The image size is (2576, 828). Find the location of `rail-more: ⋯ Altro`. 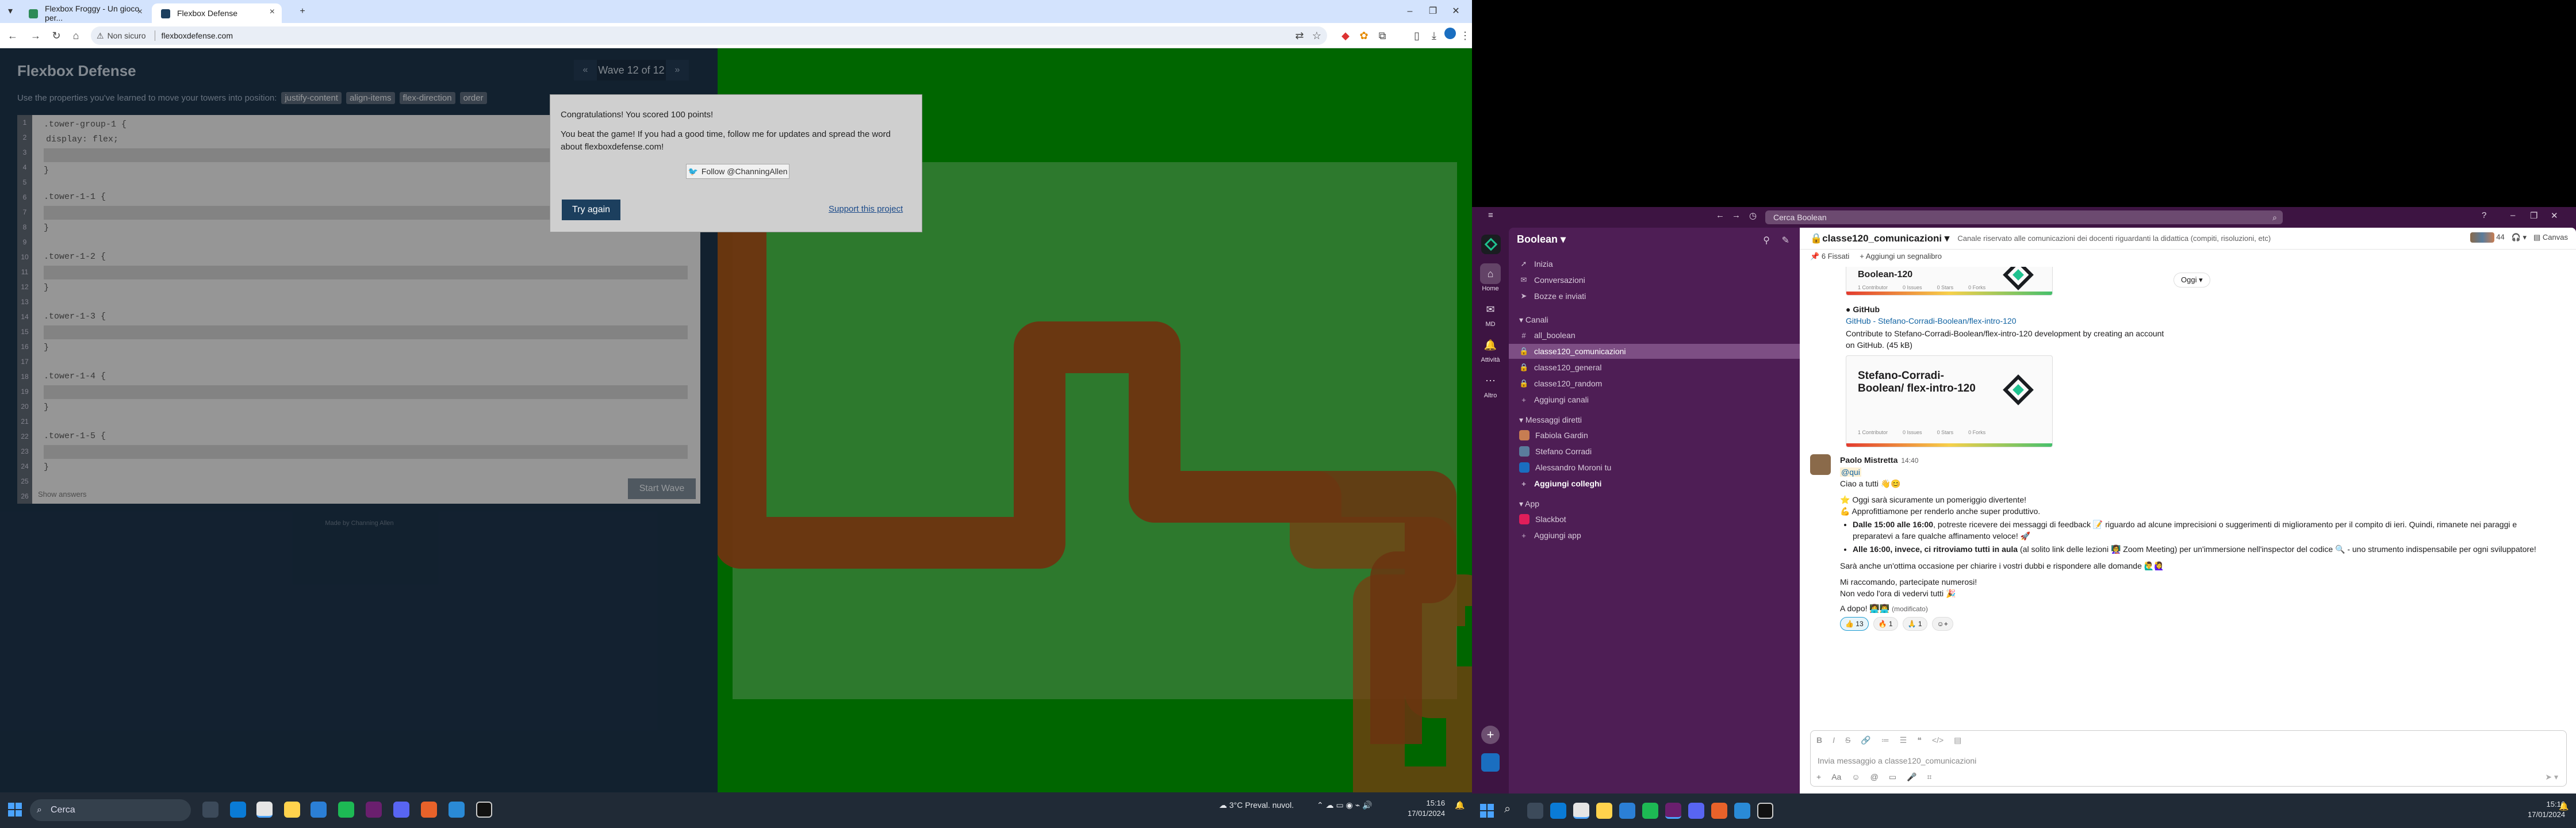

rail-more: ⋯ Altro is located at coordinates (1490, 385).